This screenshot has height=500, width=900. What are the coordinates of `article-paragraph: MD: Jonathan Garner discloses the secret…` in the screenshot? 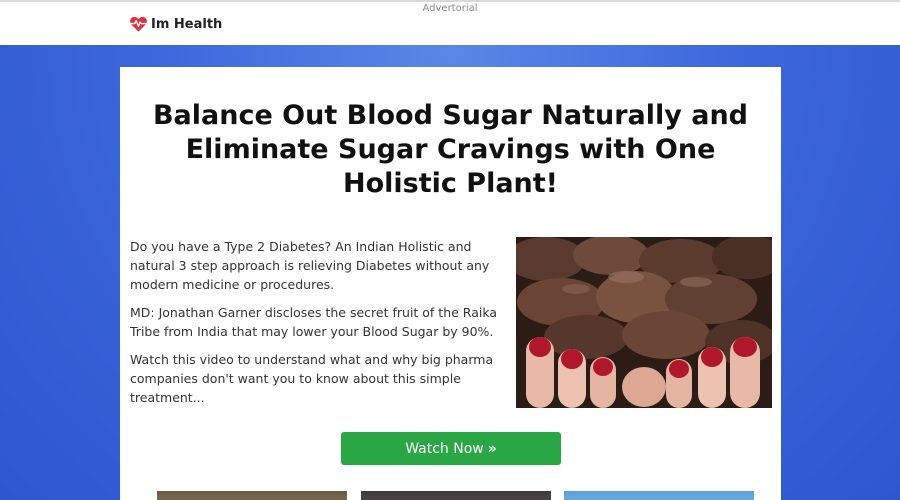 It's located at (314, 322).